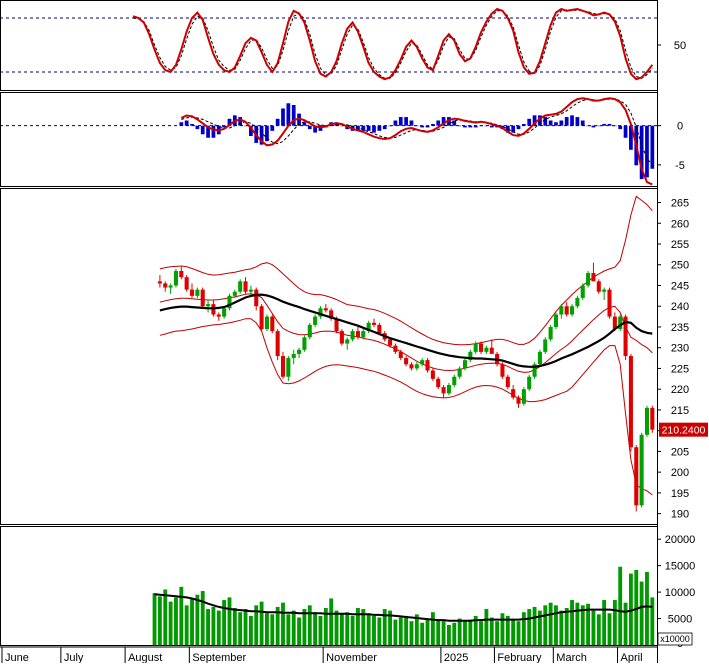 The width and height of the screenshot is (709, 668). I want to click on x-axis-label: February, so click(519, 657).